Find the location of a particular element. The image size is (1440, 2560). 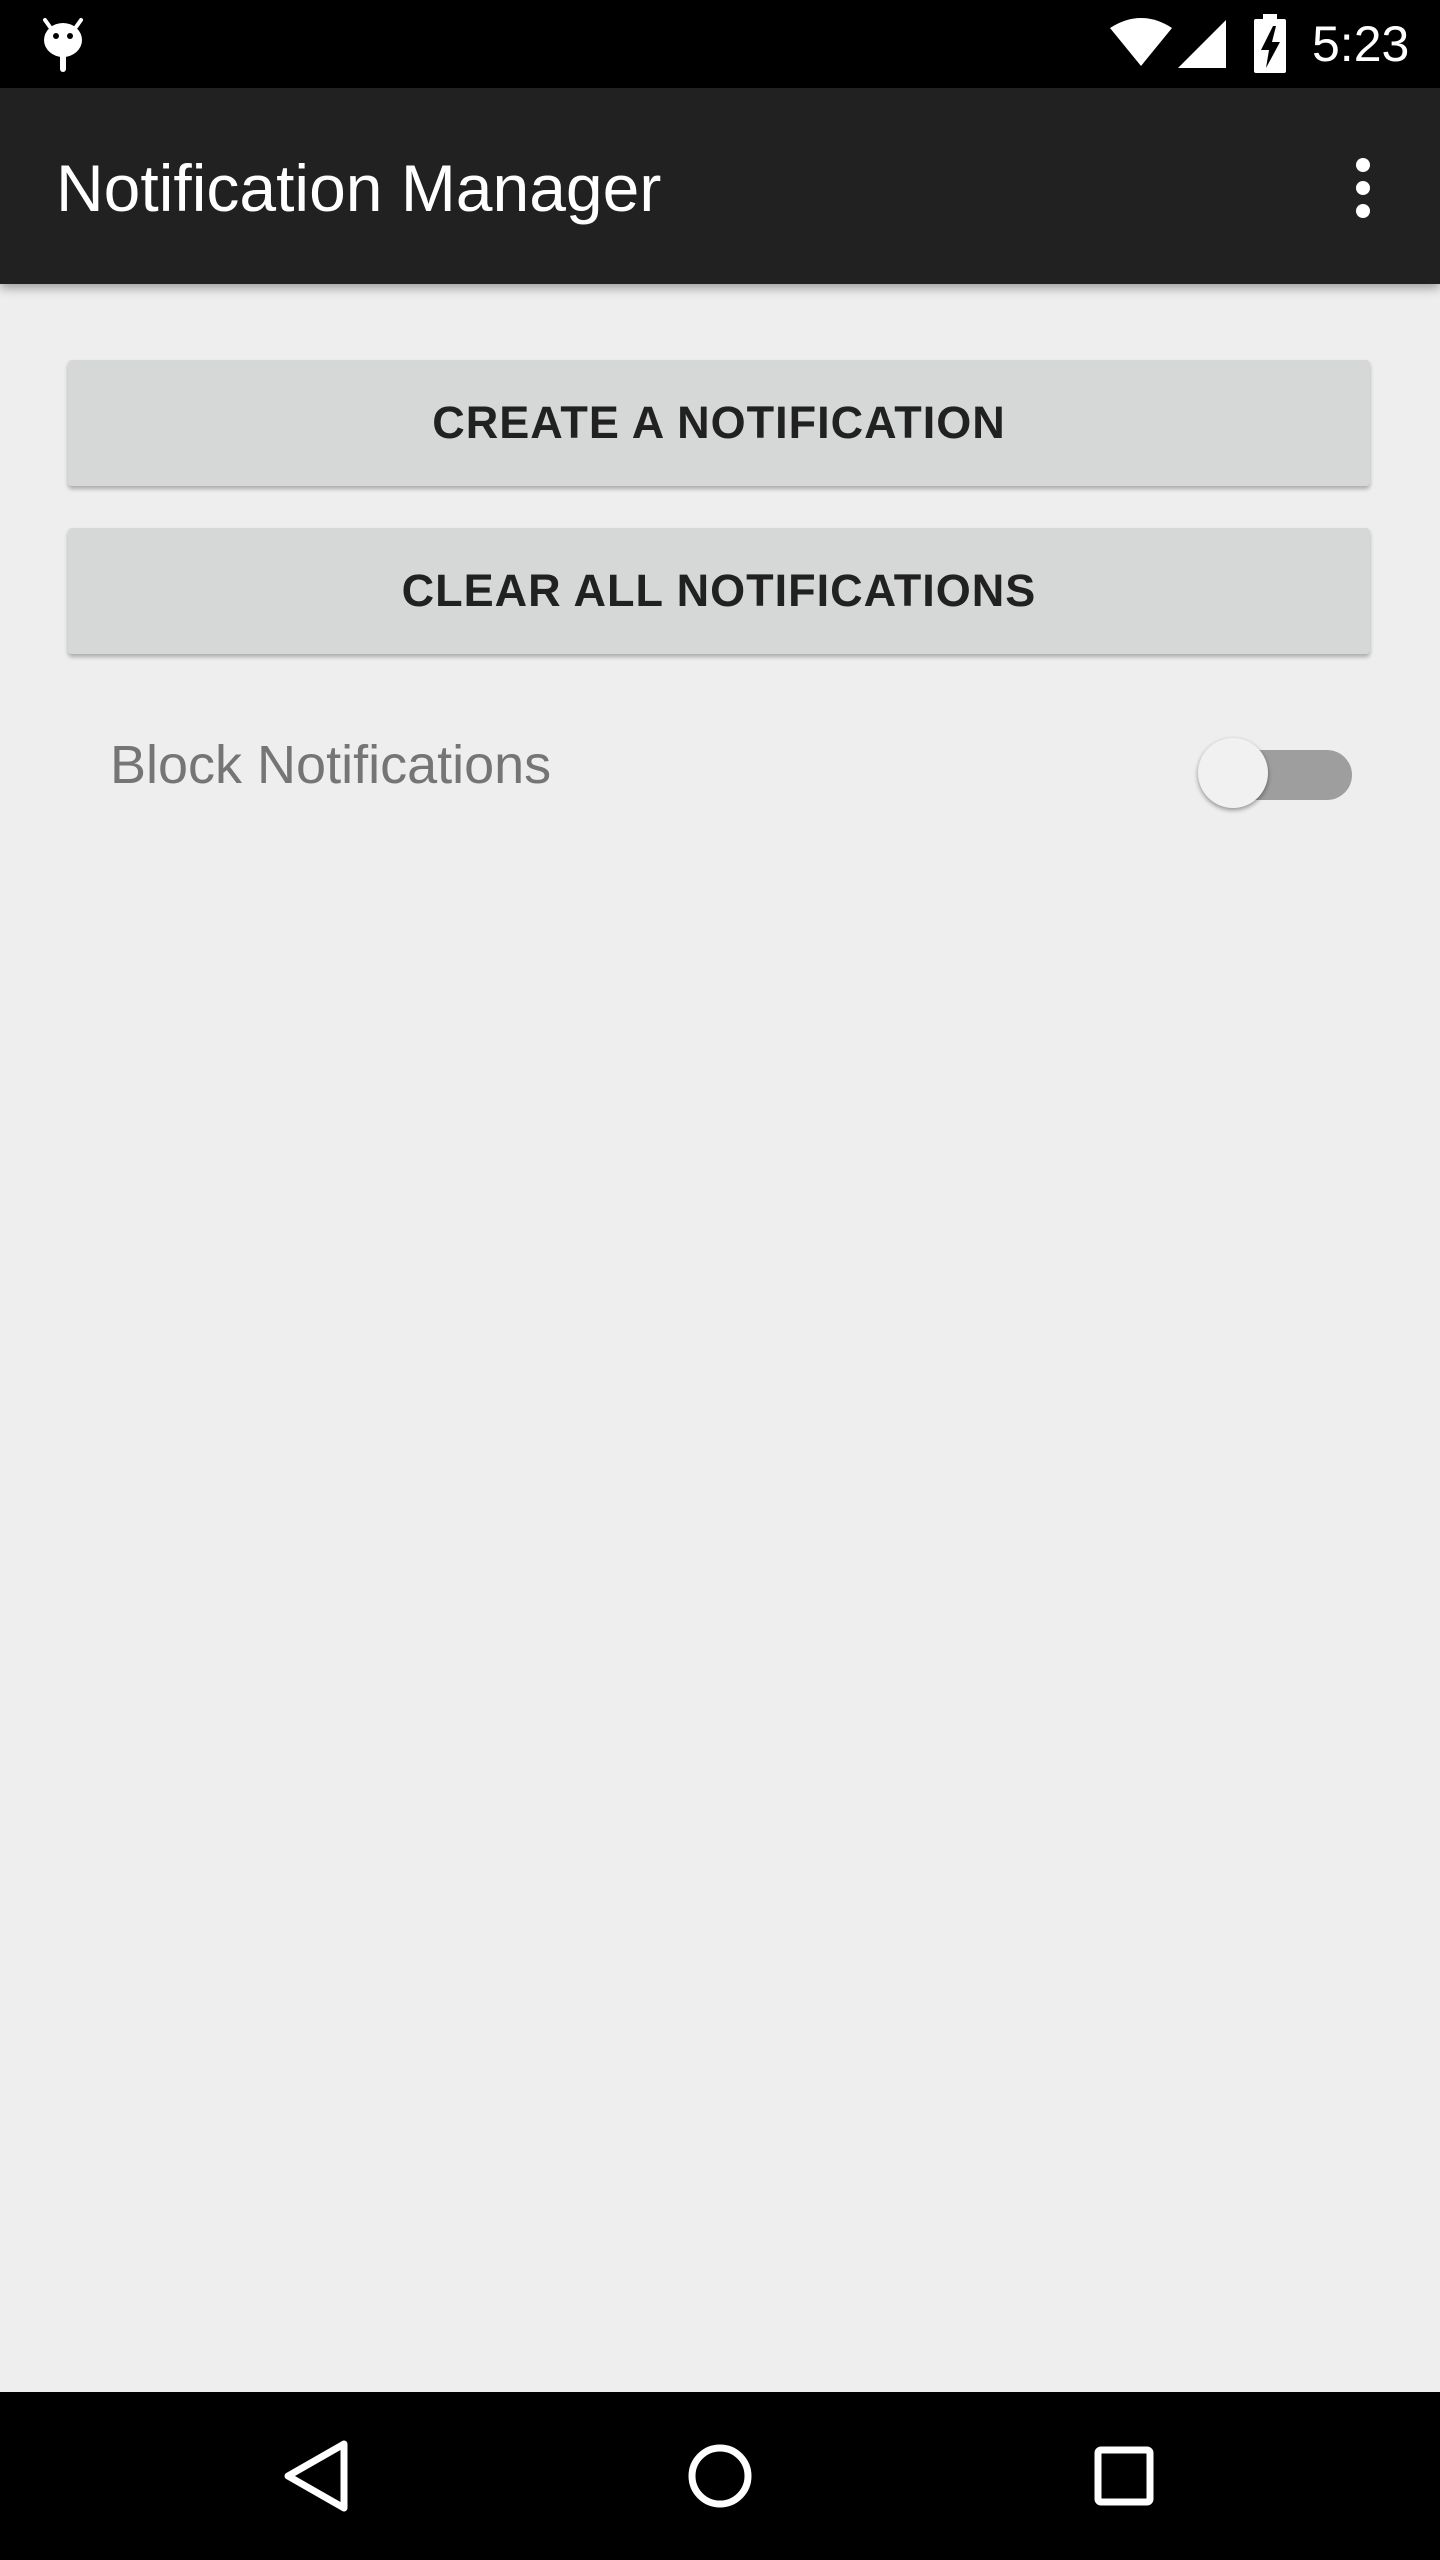

more-vert-icon is located at coordinates (1362, 188).